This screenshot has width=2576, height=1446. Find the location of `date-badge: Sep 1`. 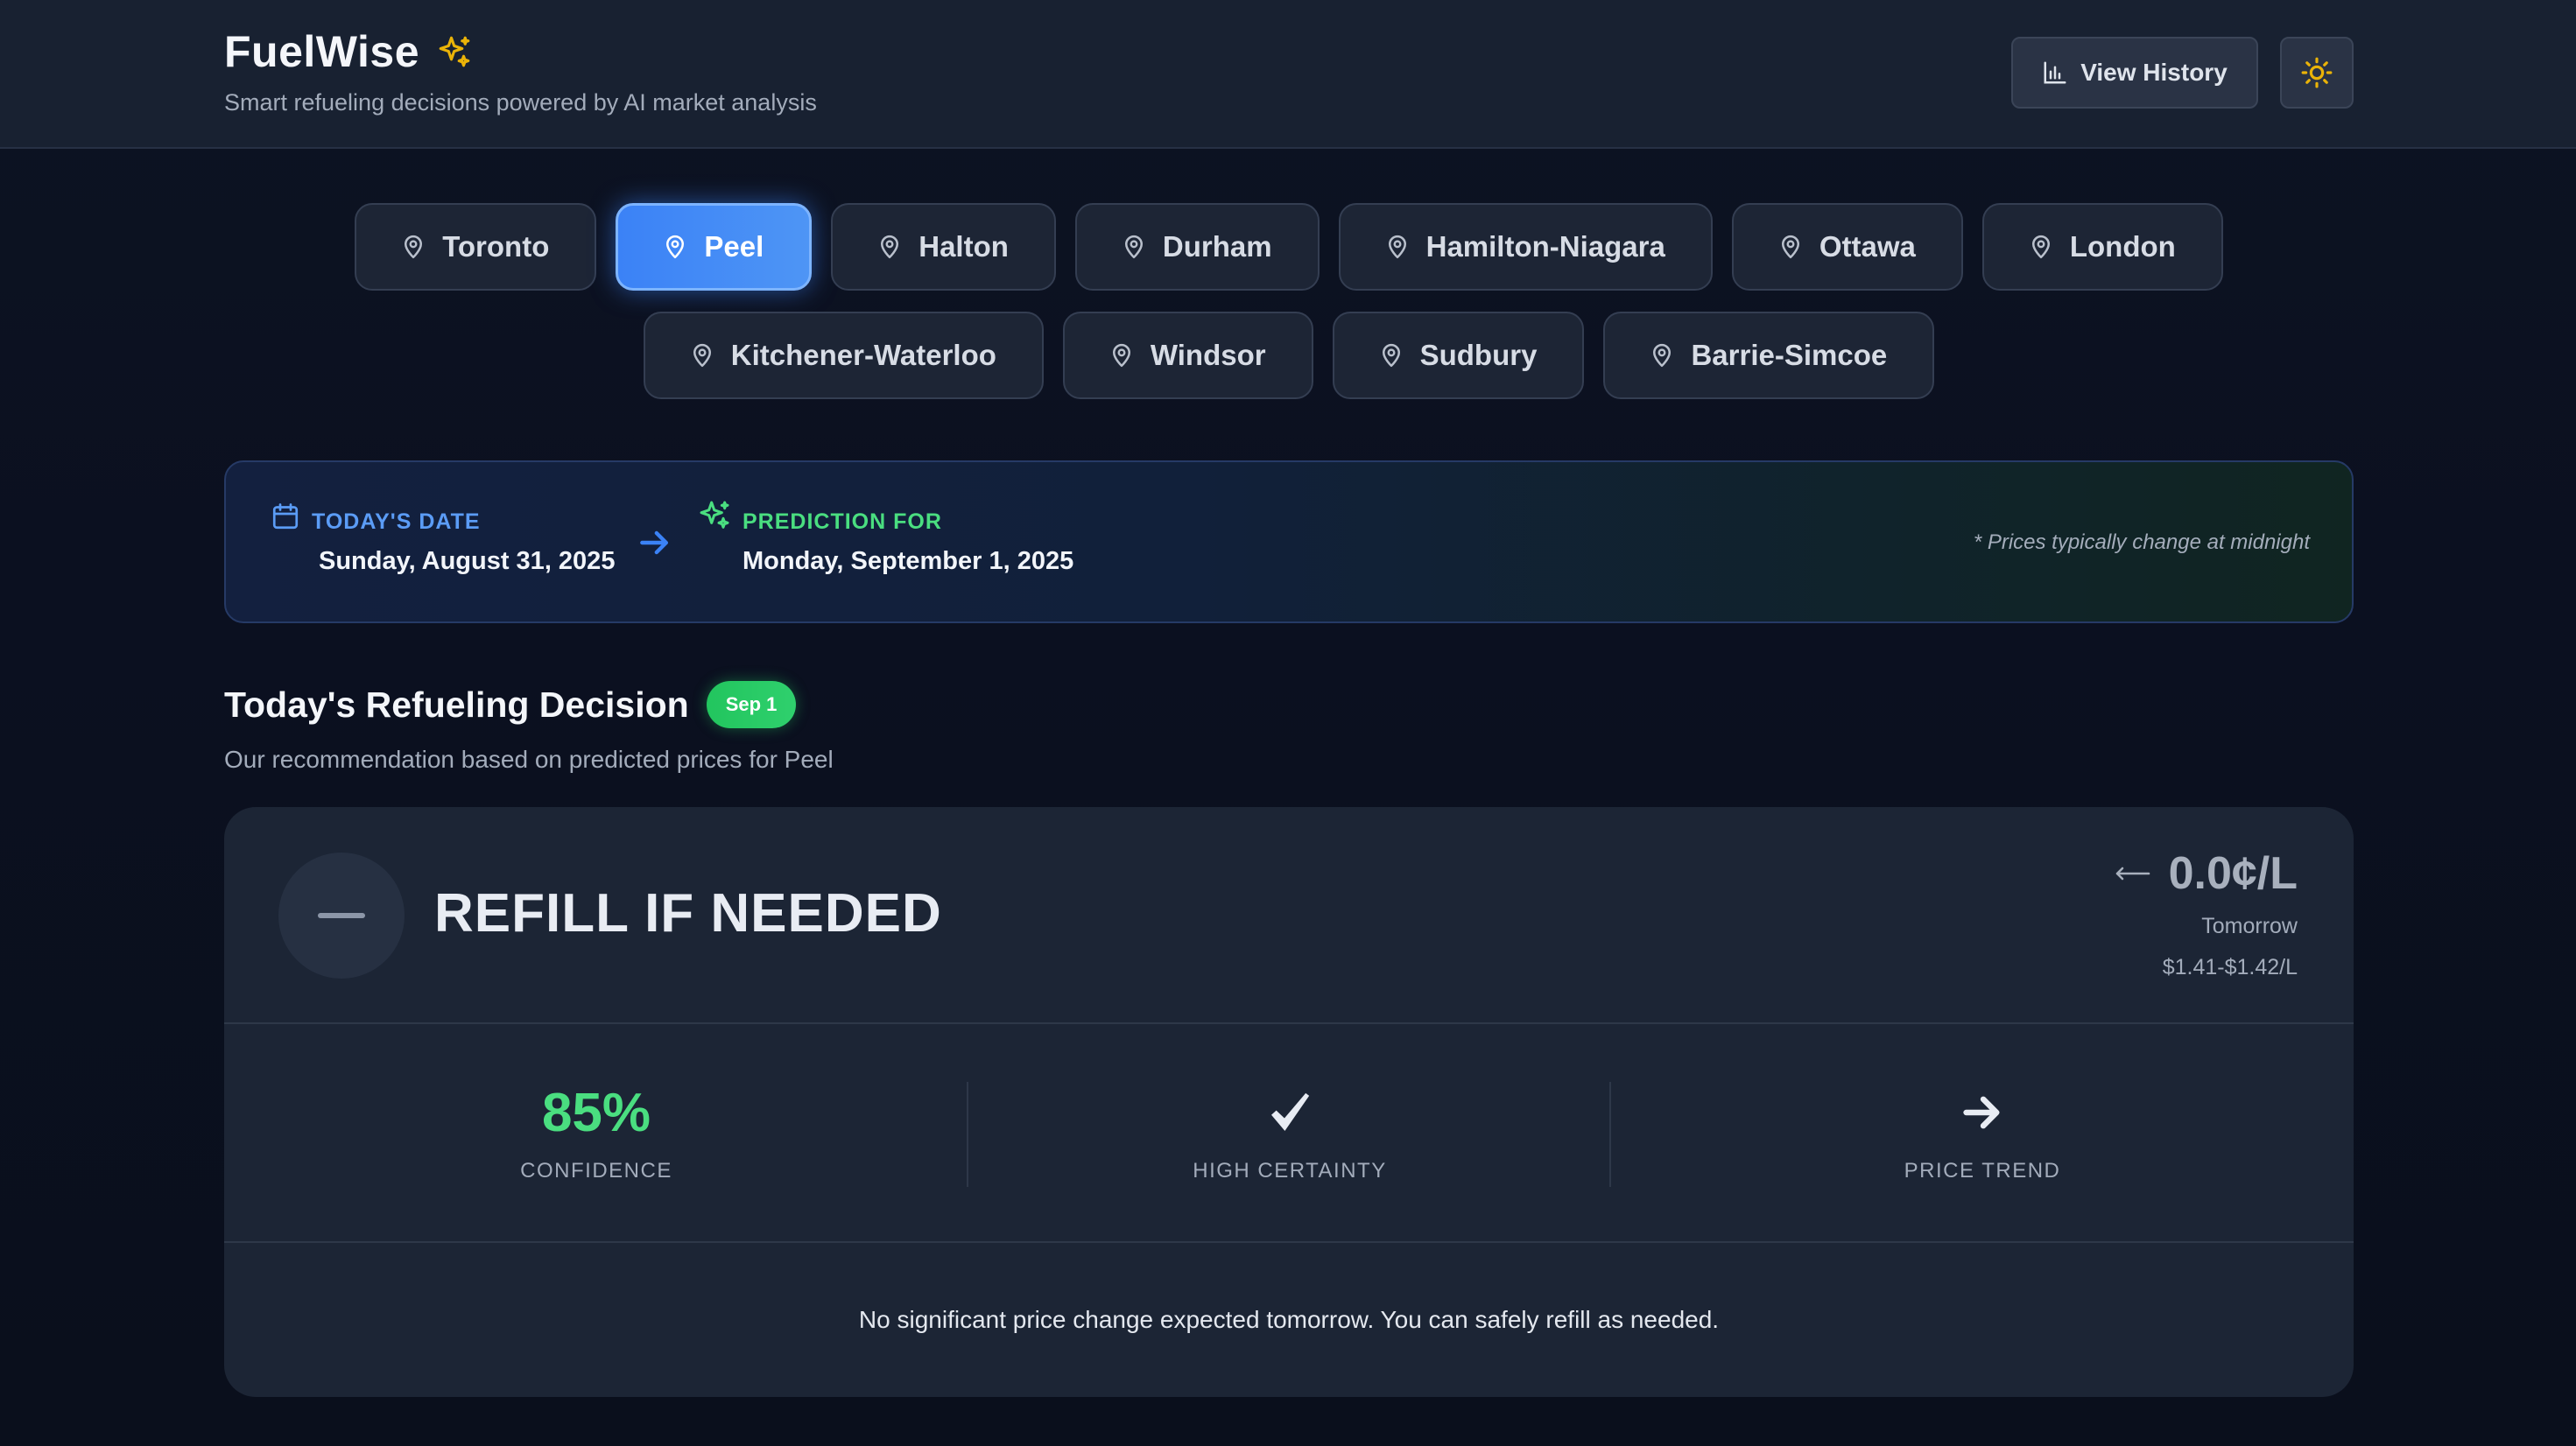

date-badge: Sep 1 is located at coordinates (751, 704).